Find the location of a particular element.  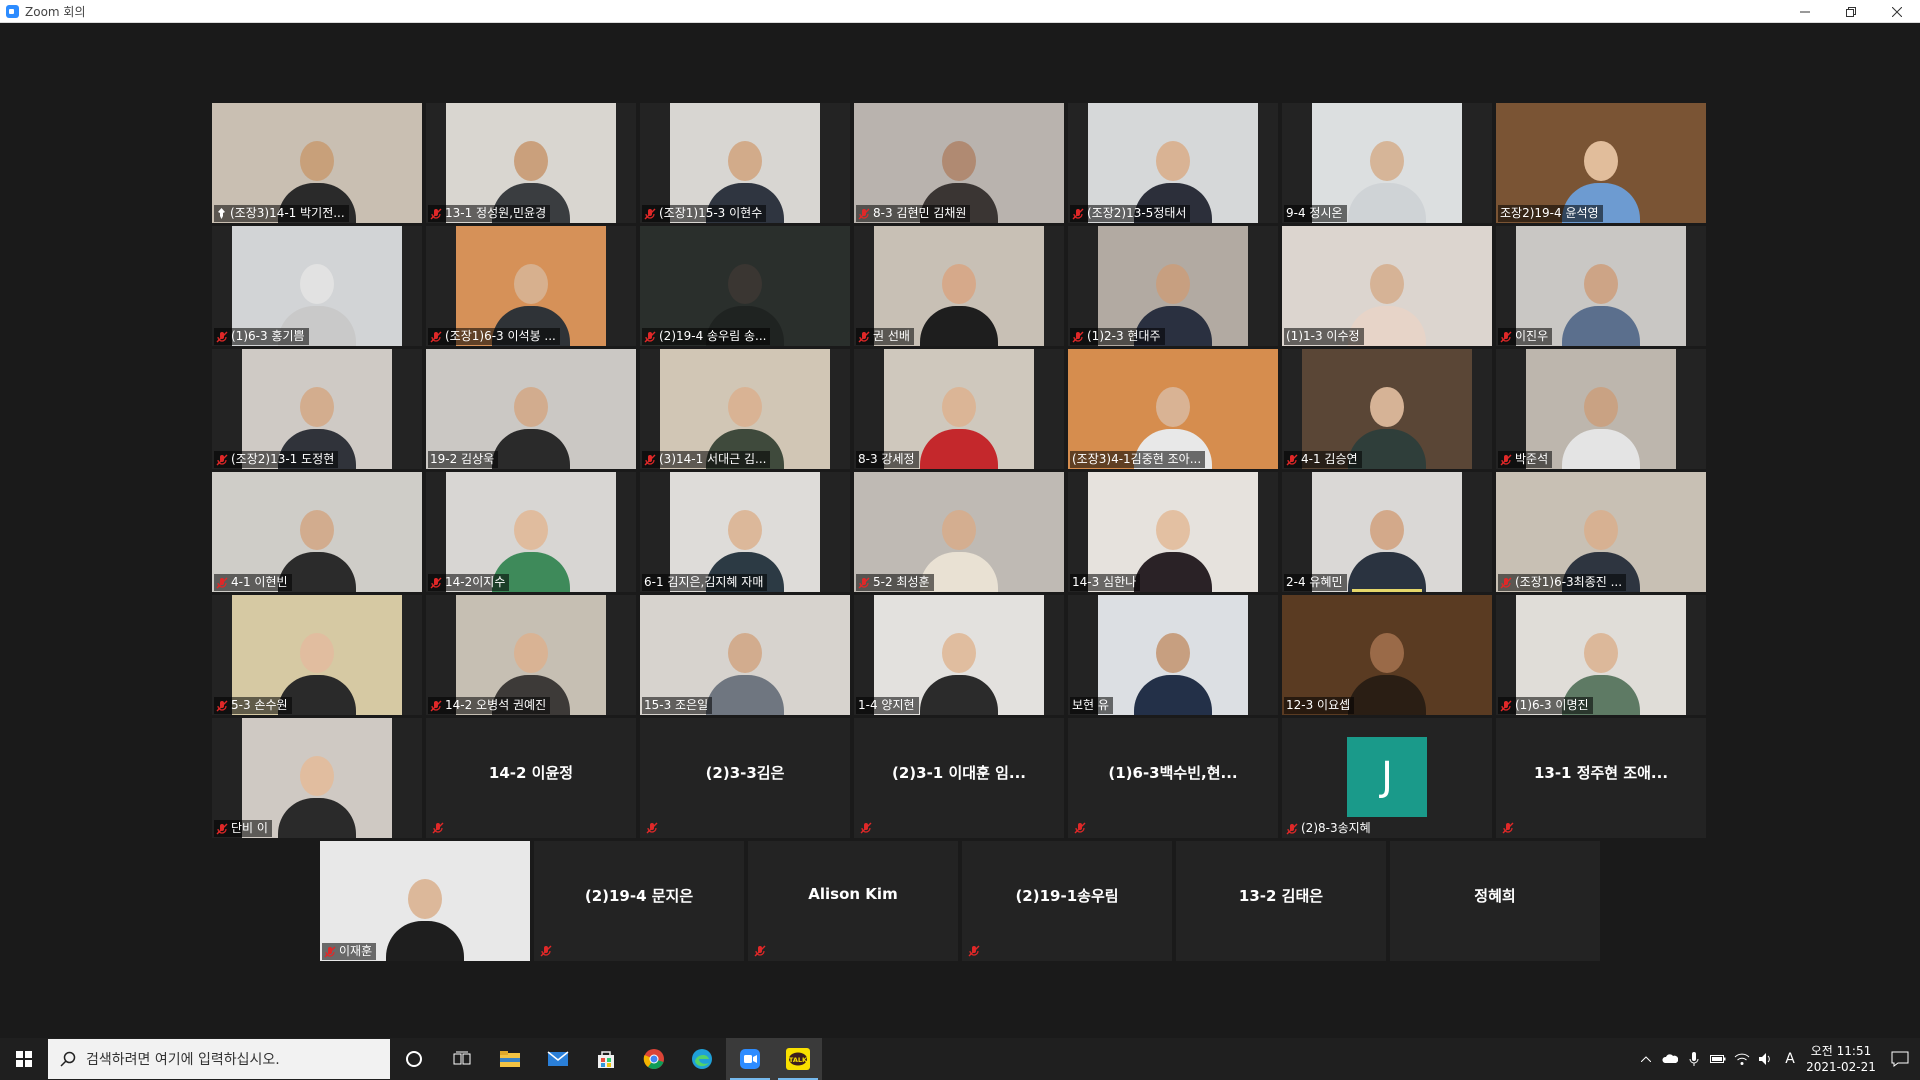

store-button is located at coordinates (606, 1059).